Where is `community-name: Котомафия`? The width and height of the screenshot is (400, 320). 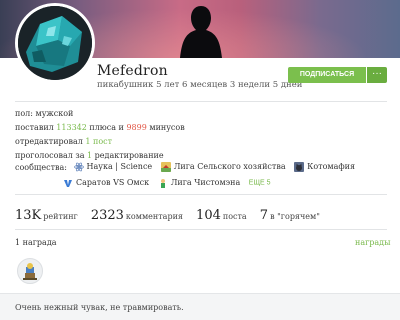
community-name: Котомафия is located at coordinates (331, 166).